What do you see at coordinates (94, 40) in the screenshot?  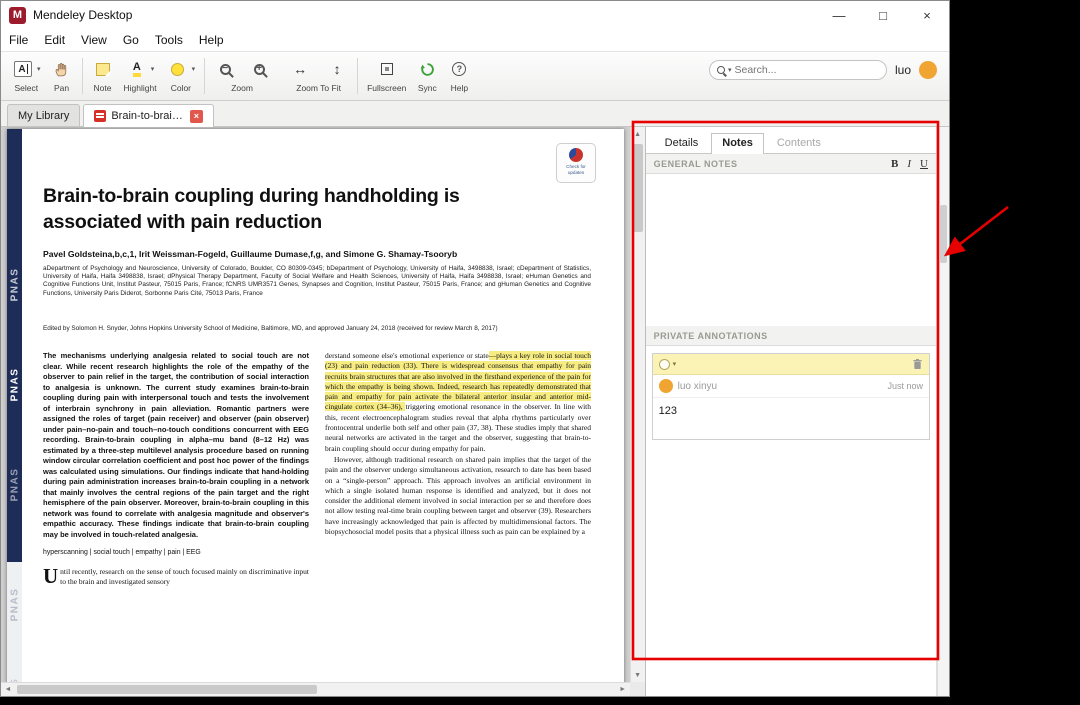 I see `menu-view: View` at bounding box center [94, 40].